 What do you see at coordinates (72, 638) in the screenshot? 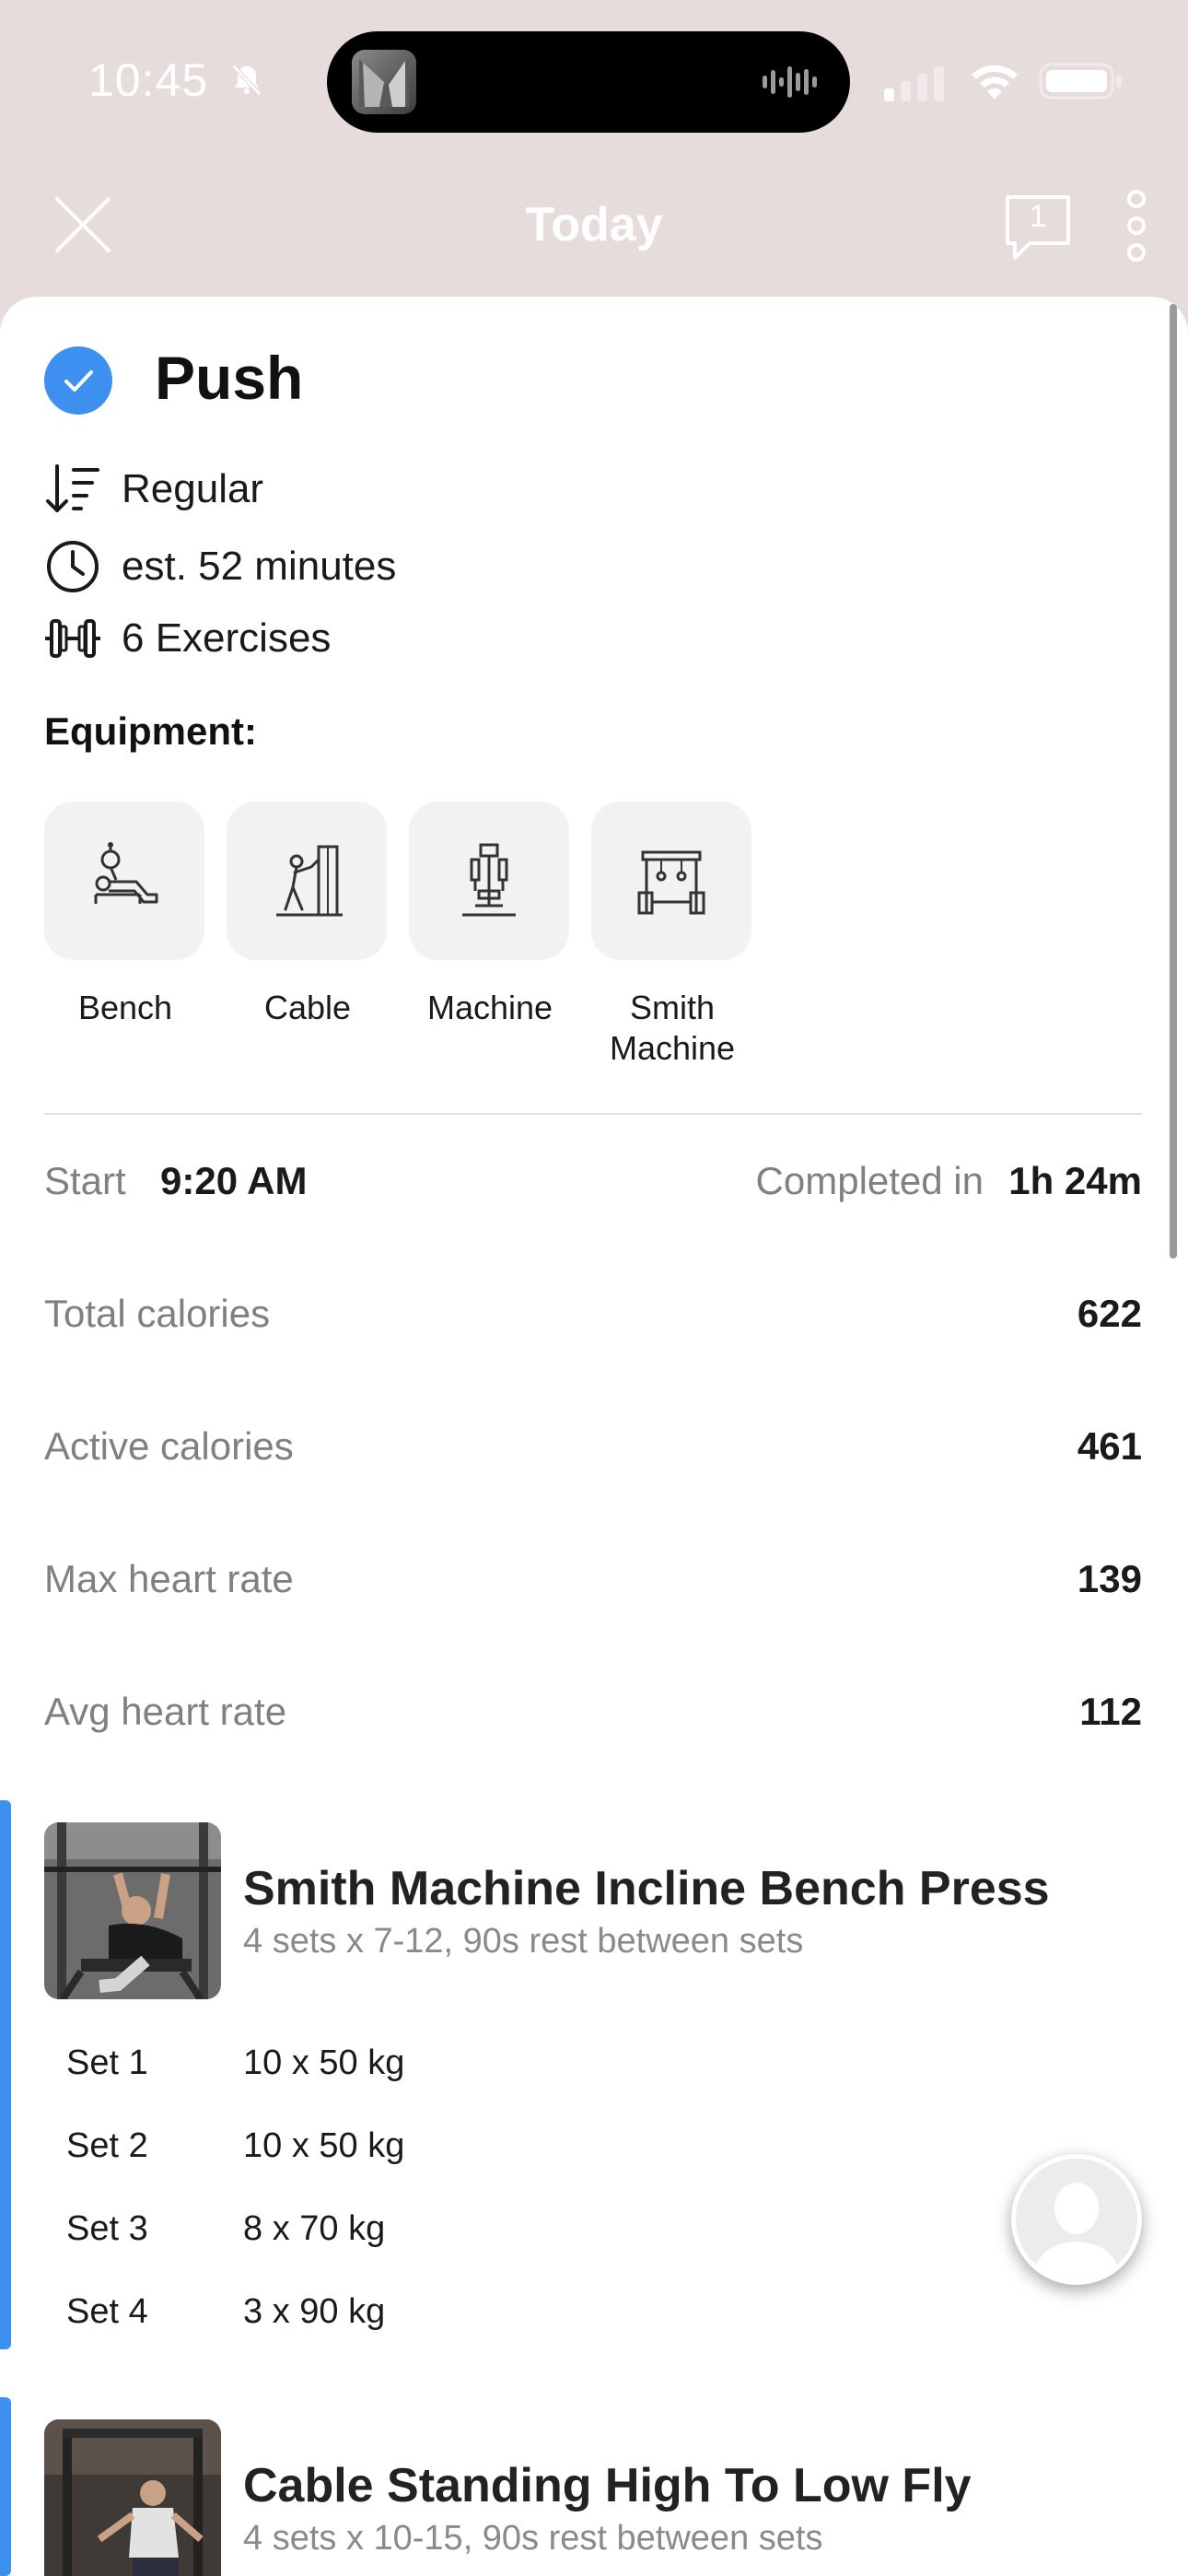
I see `dumbbell-icon` at bounding box center [72, 638].